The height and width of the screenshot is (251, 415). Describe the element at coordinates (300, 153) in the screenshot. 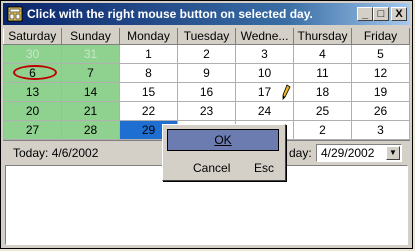

I see `selected-day-label: day:` at that location.